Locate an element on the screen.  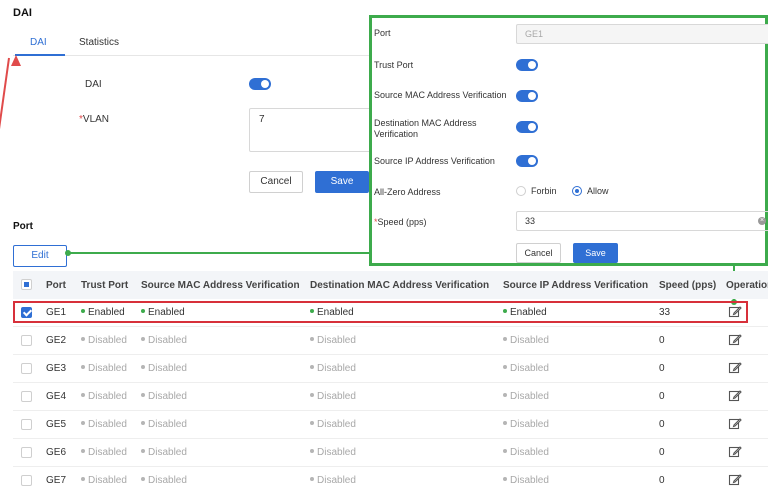
panel-cancel-button: Cancel is located at coordinates (538, 253).